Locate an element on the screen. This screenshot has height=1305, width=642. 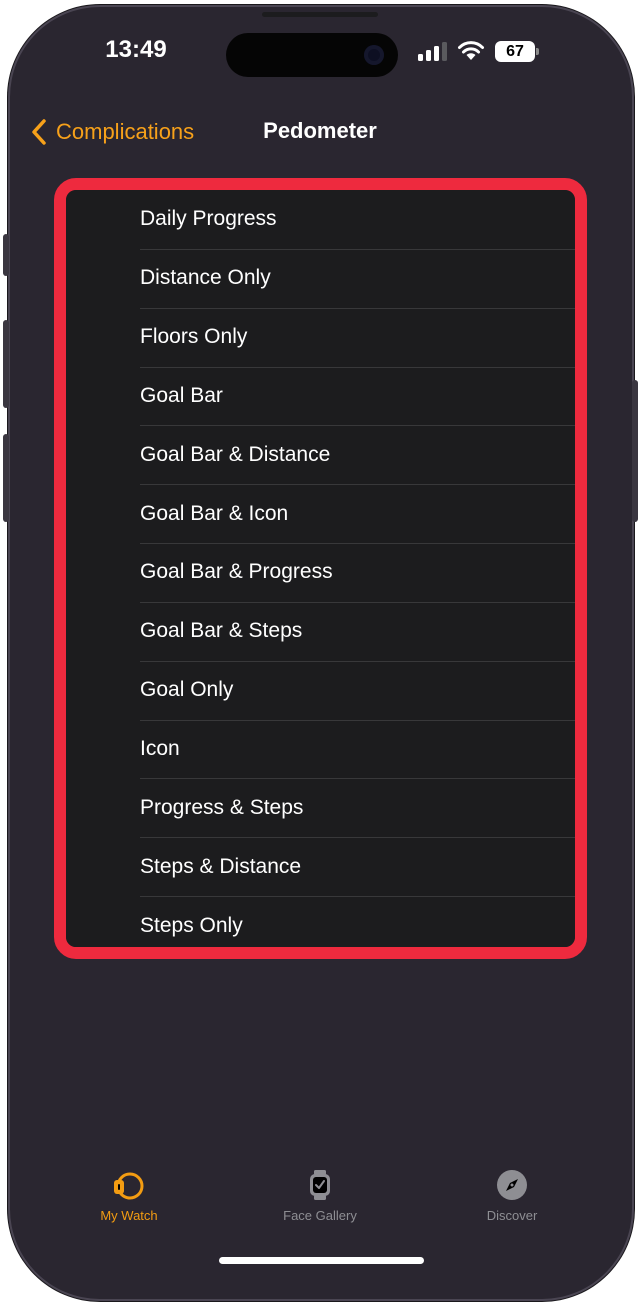
watch-face-icon is located at coordinates (320, 1185).